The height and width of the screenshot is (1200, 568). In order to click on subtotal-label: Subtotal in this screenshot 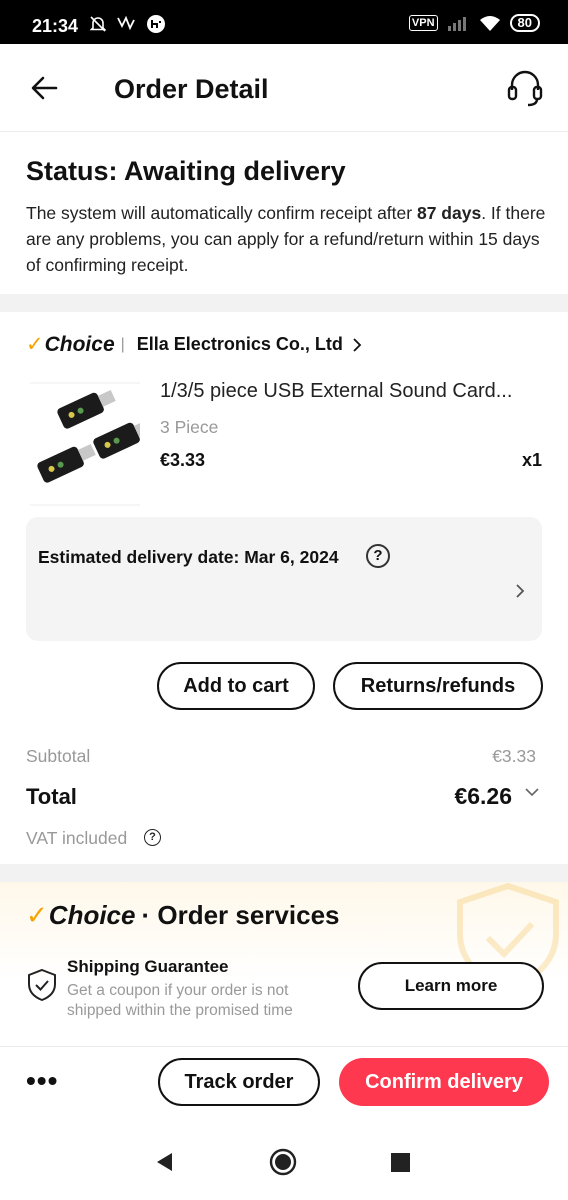, I will do `click(58, 756)`.